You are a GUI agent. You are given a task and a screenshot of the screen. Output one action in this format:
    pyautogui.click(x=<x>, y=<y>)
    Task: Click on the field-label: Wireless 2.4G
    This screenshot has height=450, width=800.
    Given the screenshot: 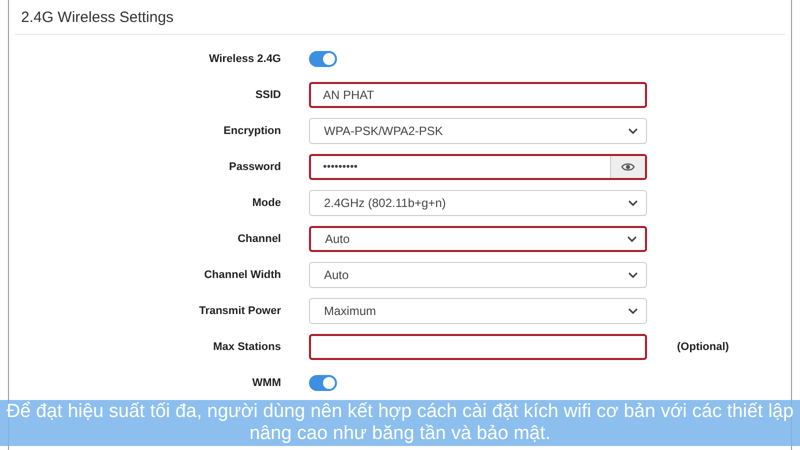 What is the action you would take?
    pyautogui.click(x=244, y=58)
    